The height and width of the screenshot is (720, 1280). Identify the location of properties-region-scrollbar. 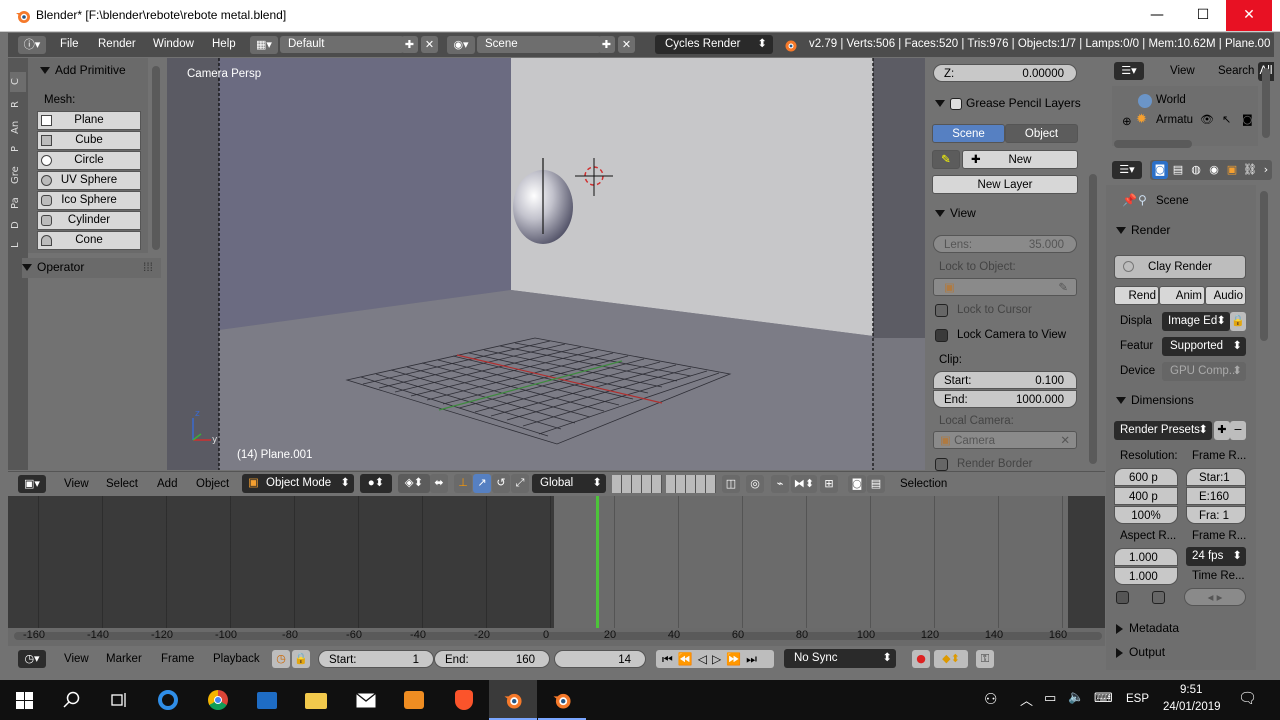
(1093, 319).